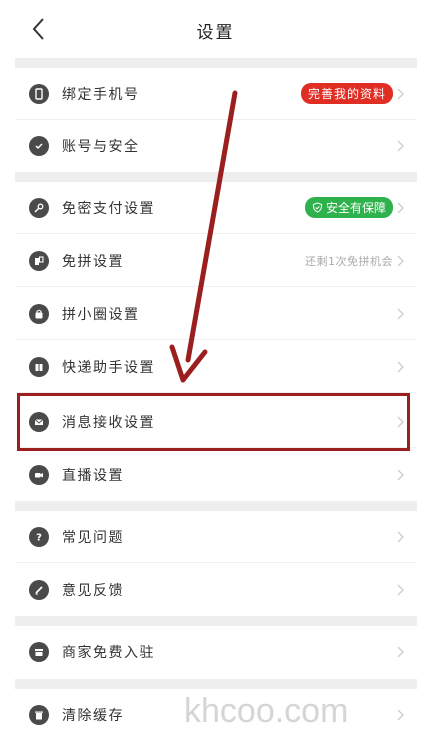 The width and height of the screenshot is (431, 746). What do you see at coordinates (39, 260) in the screenshot?
I see `group-icon` at bounding box center [39, 260].